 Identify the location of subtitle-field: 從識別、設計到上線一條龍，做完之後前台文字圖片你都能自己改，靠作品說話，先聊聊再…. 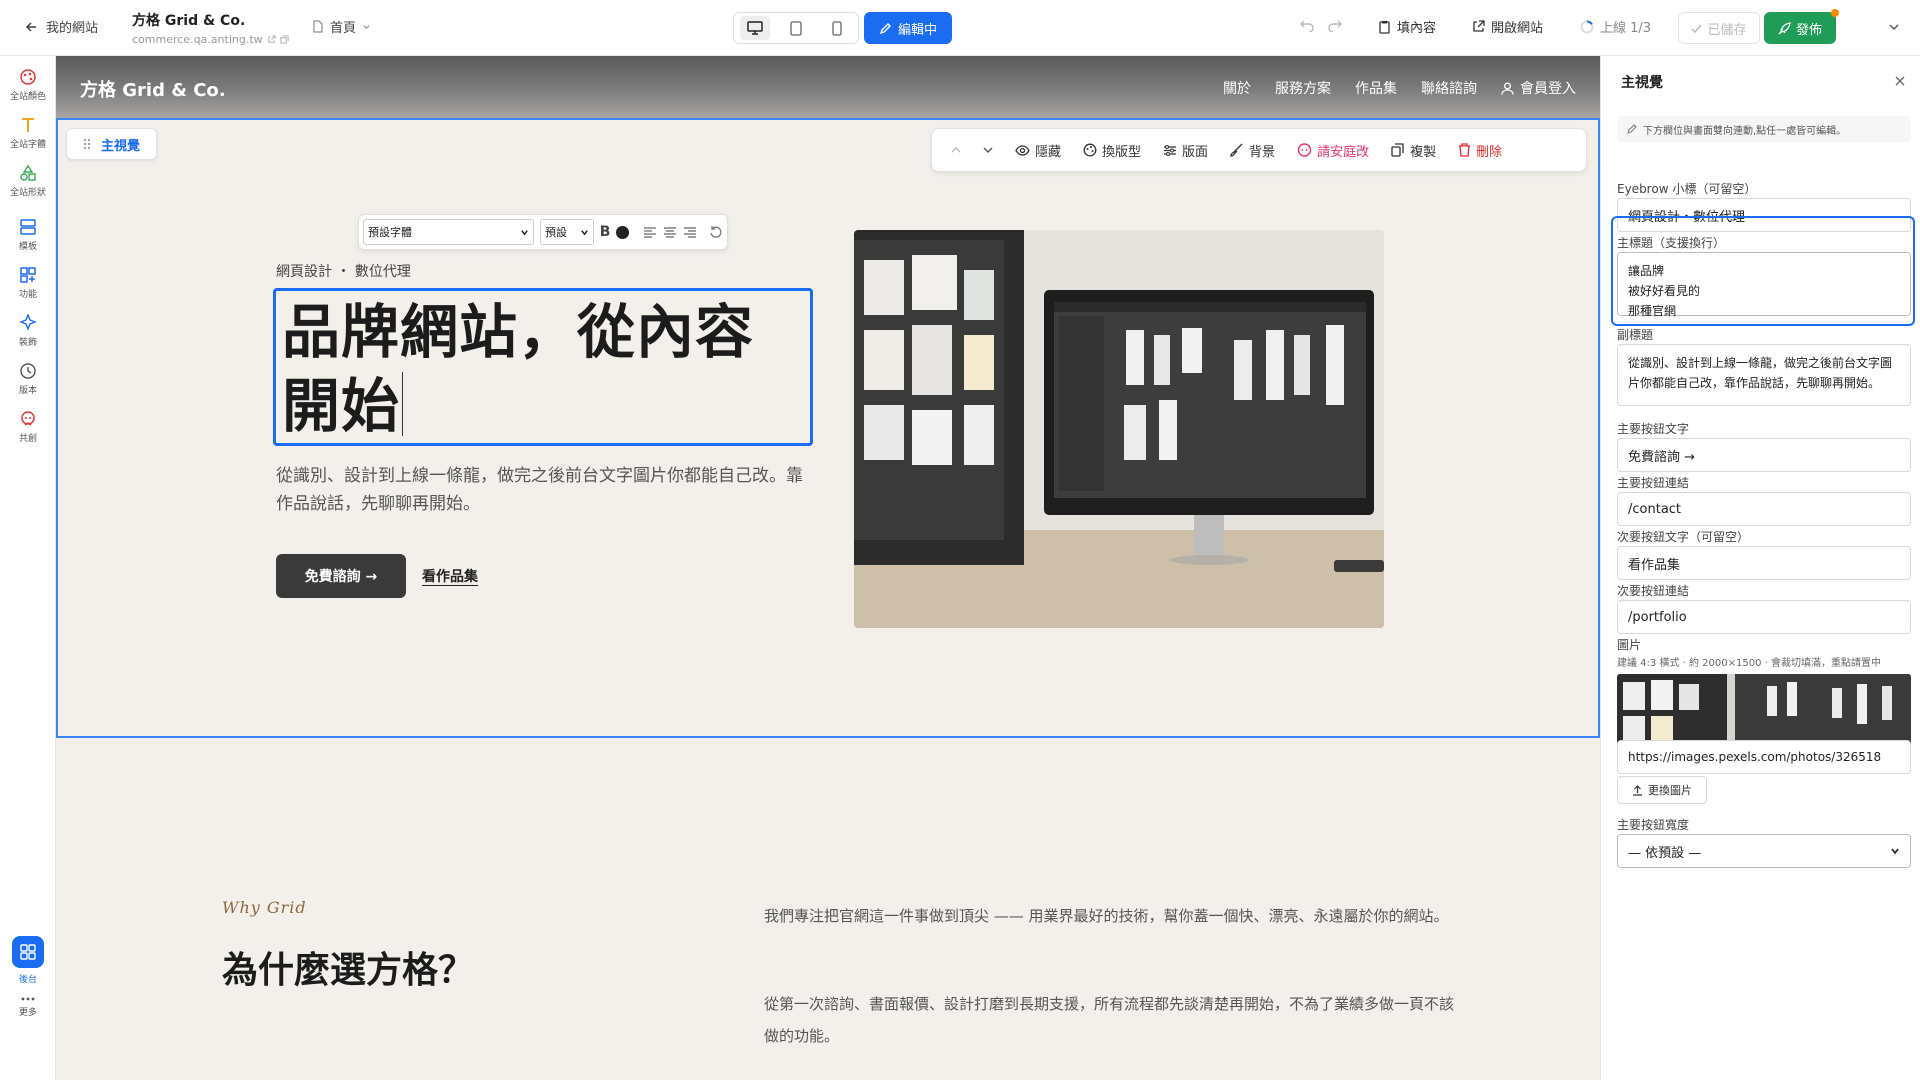
(1764, 375).